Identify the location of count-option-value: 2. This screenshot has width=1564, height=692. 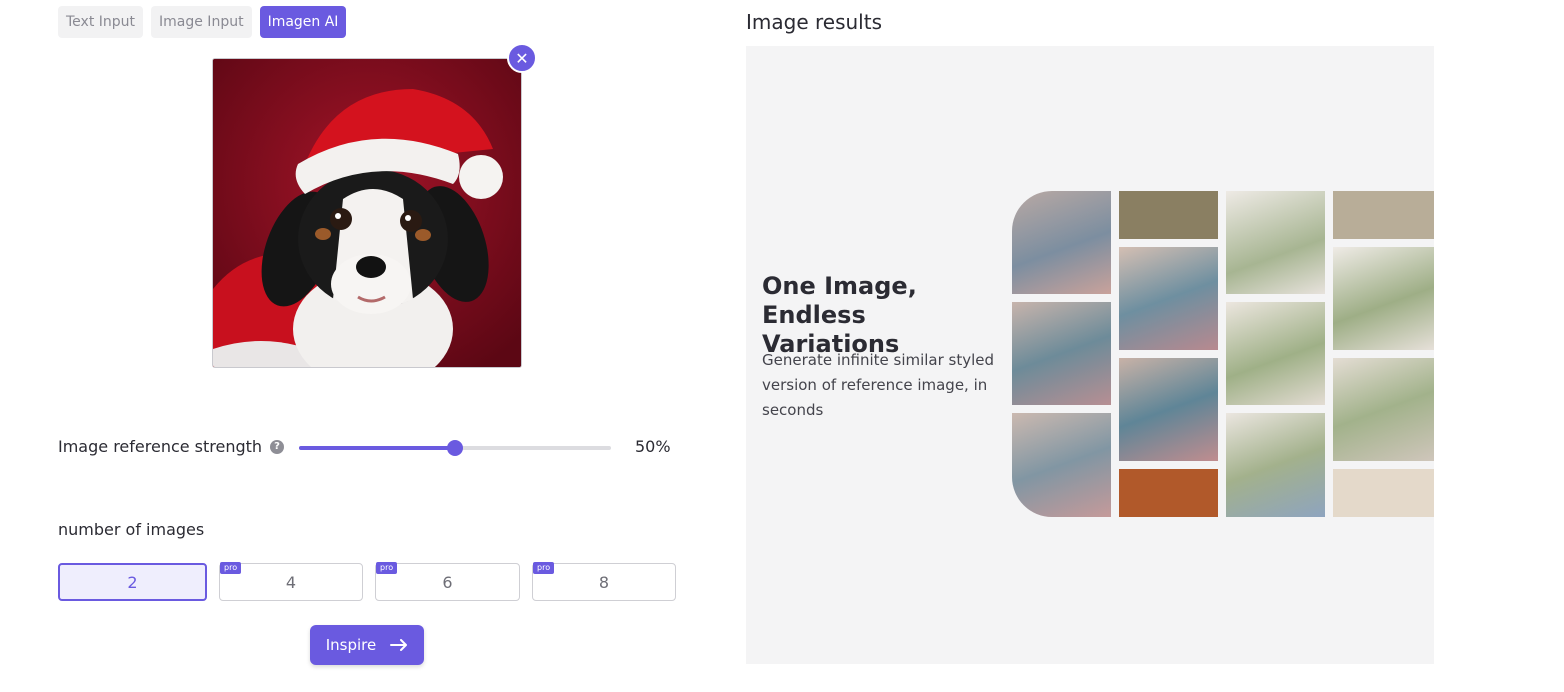
(132, 582).